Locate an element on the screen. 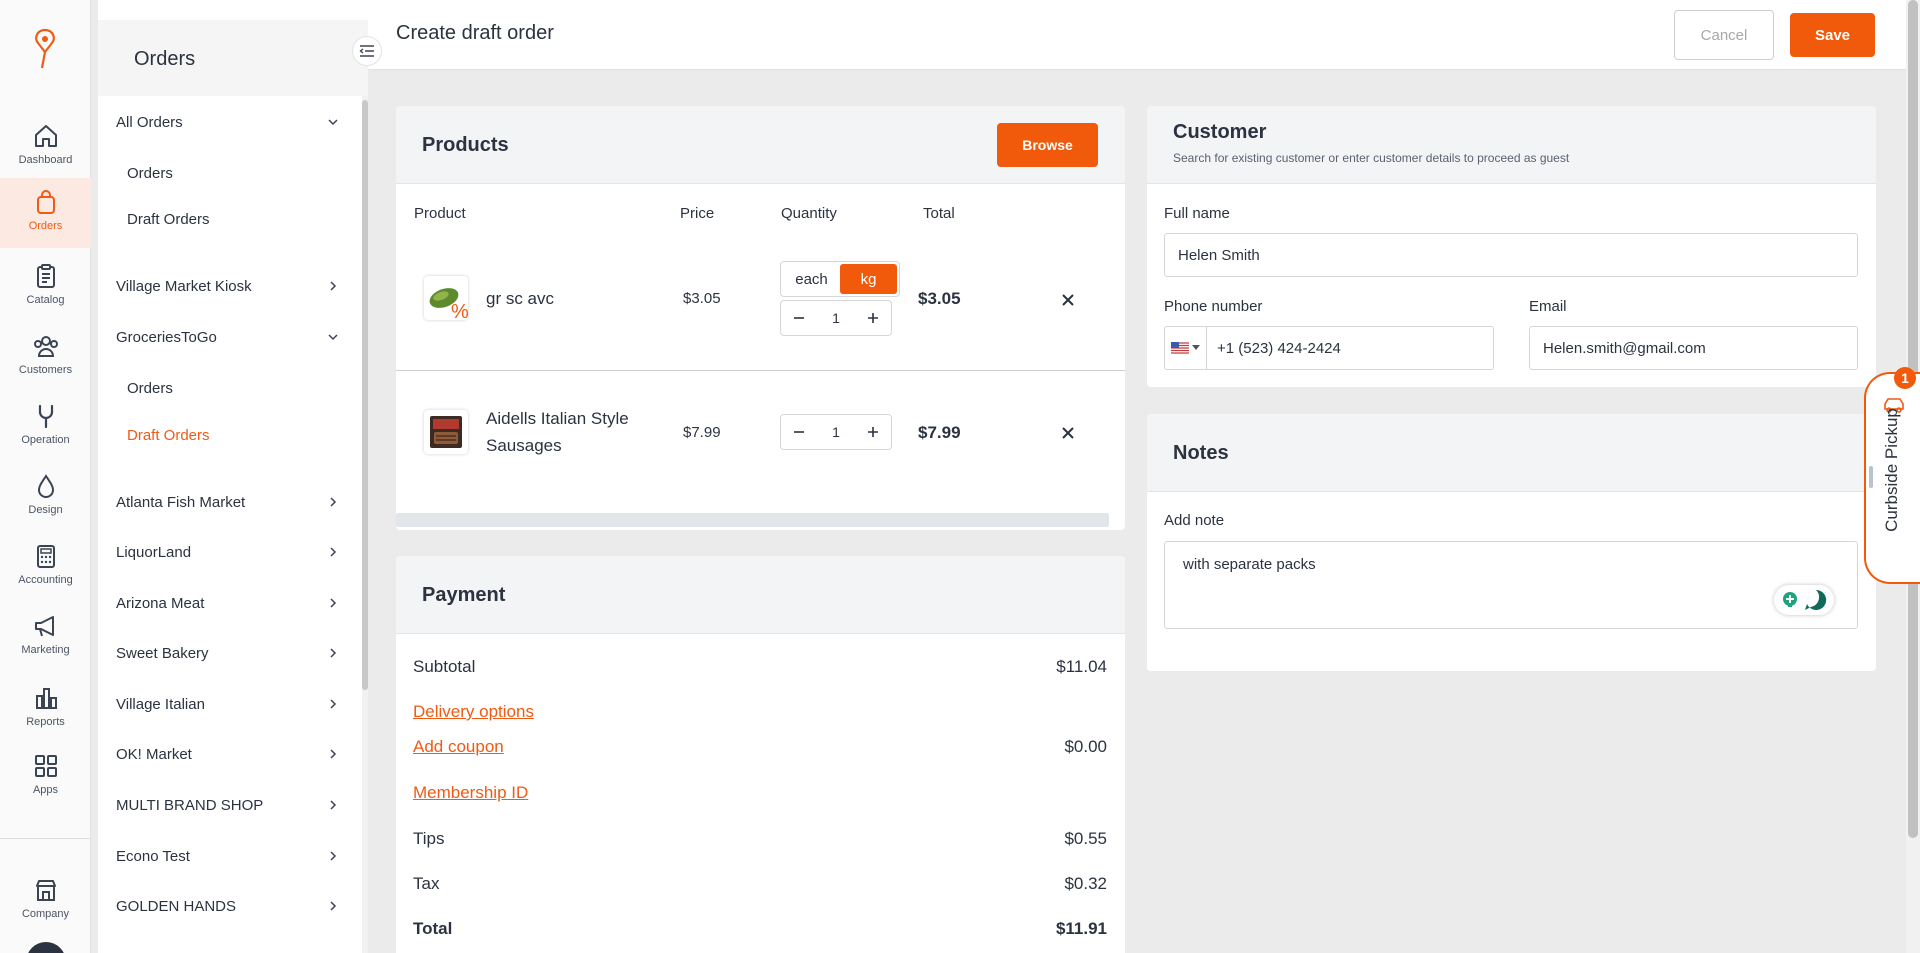  nav-all-orders-orders: Orders is located at coordinates (150, 173).